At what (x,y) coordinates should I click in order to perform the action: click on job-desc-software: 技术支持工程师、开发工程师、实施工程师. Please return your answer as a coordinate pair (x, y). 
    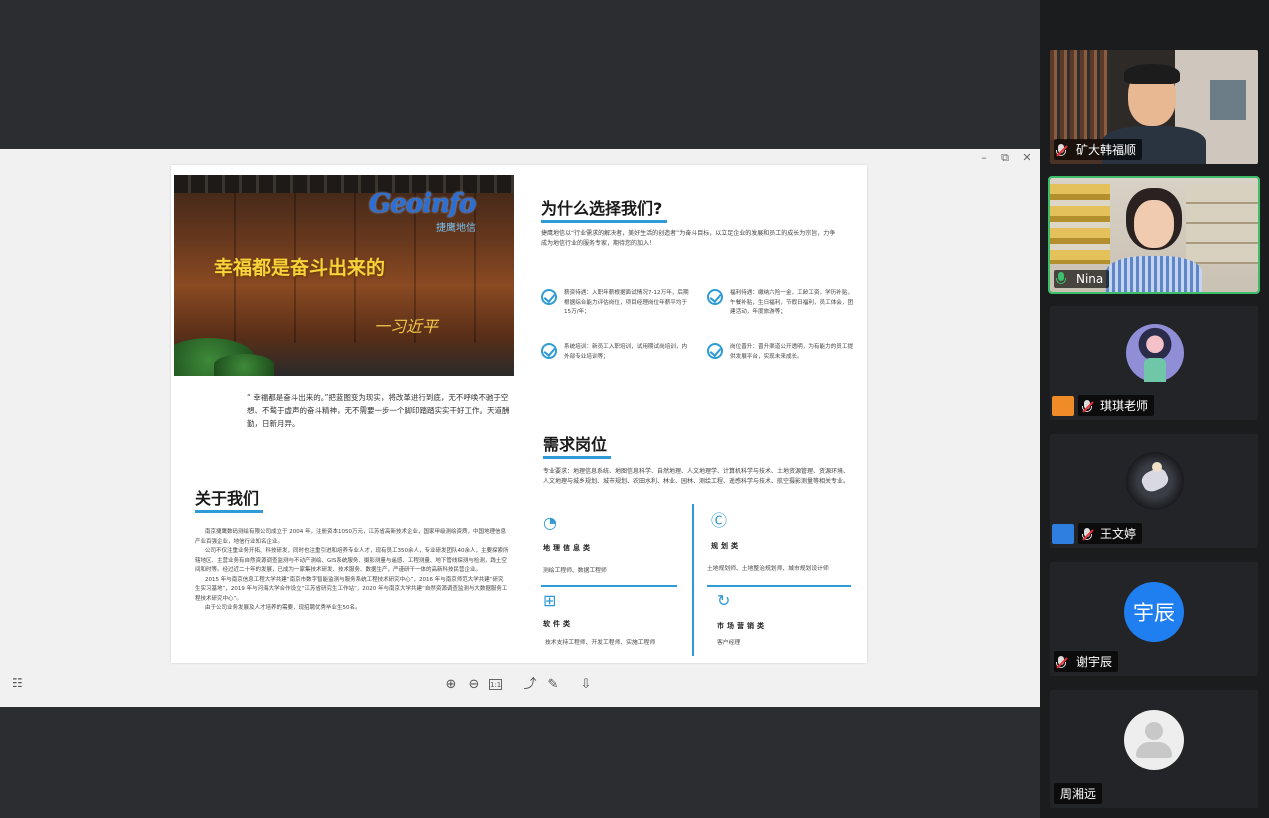
    Looking at the image, I should click on (600, 643).